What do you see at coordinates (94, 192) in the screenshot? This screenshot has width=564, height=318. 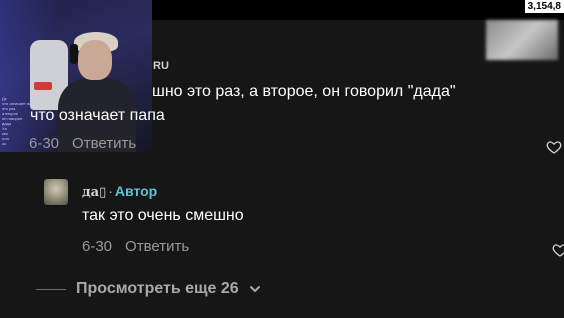 I see `reply-author-name: да▯` at bounding box center [94, 192].